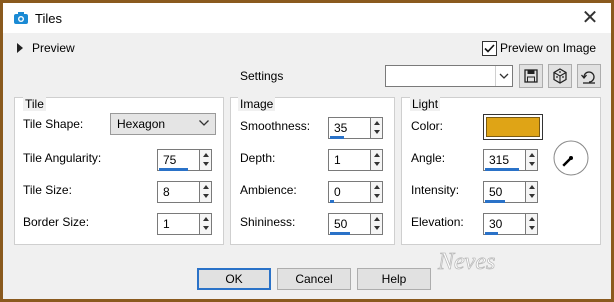 This screenshot has width=614, height=302. What do you see at coordinates (332, 201) in the screenshot?
I see `ambience-fill` at bounding box center [332, 201].